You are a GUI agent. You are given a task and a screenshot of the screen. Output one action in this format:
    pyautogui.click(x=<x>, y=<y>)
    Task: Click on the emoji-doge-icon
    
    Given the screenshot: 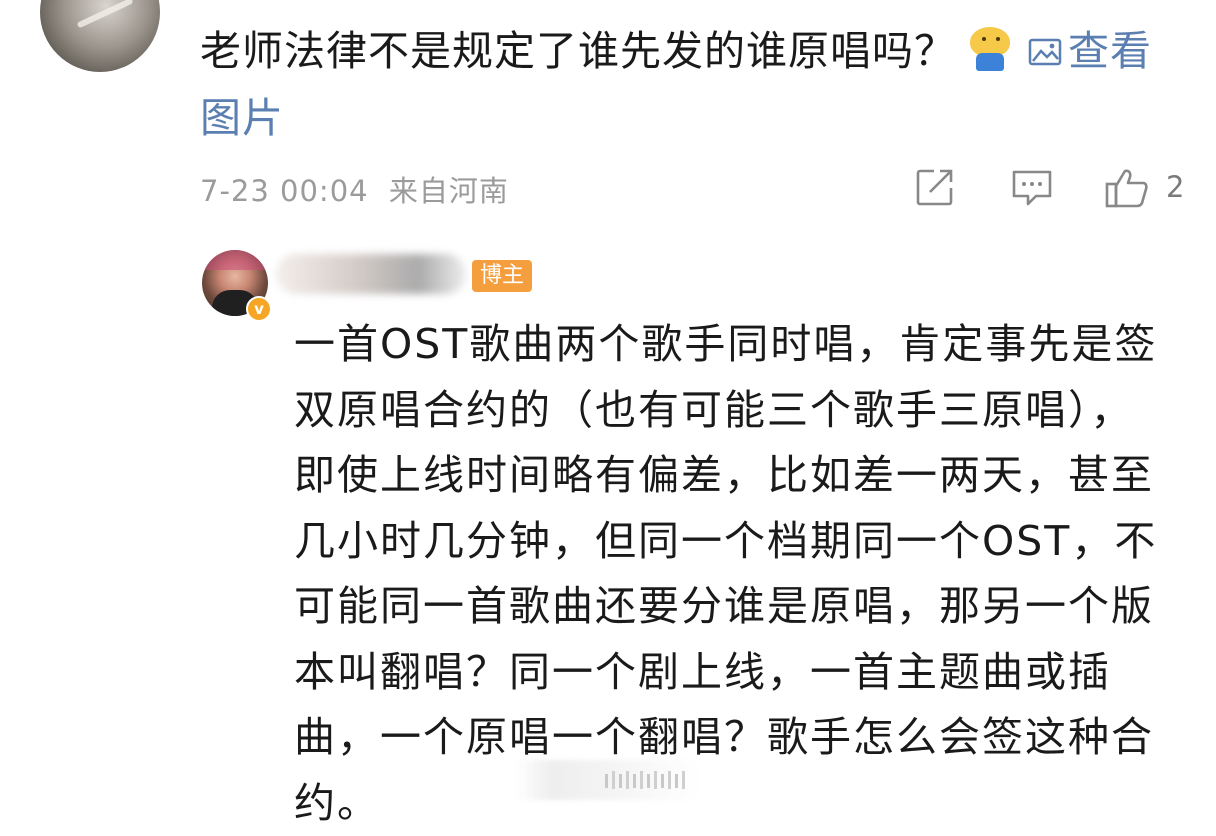 What is the action you would take?
    pyautogui.click(x=990, y=49)
    